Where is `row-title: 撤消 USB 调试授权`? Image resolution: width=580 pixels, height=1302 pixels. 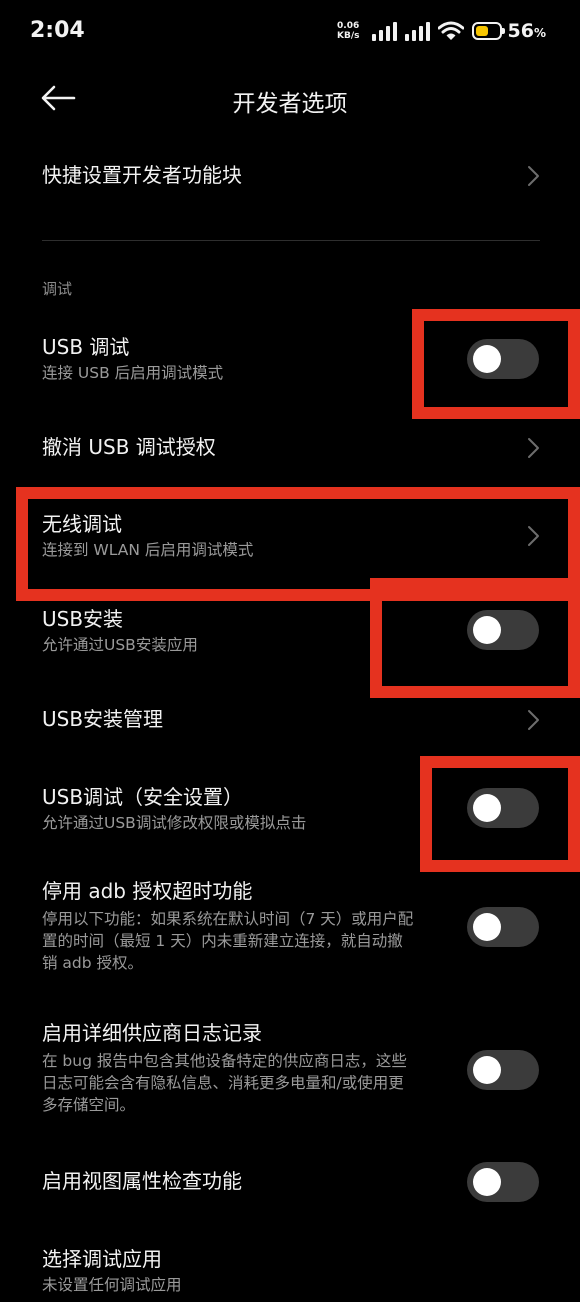 row-title: 撤消 USB 调试授权 is located at coordinates (129, 447).